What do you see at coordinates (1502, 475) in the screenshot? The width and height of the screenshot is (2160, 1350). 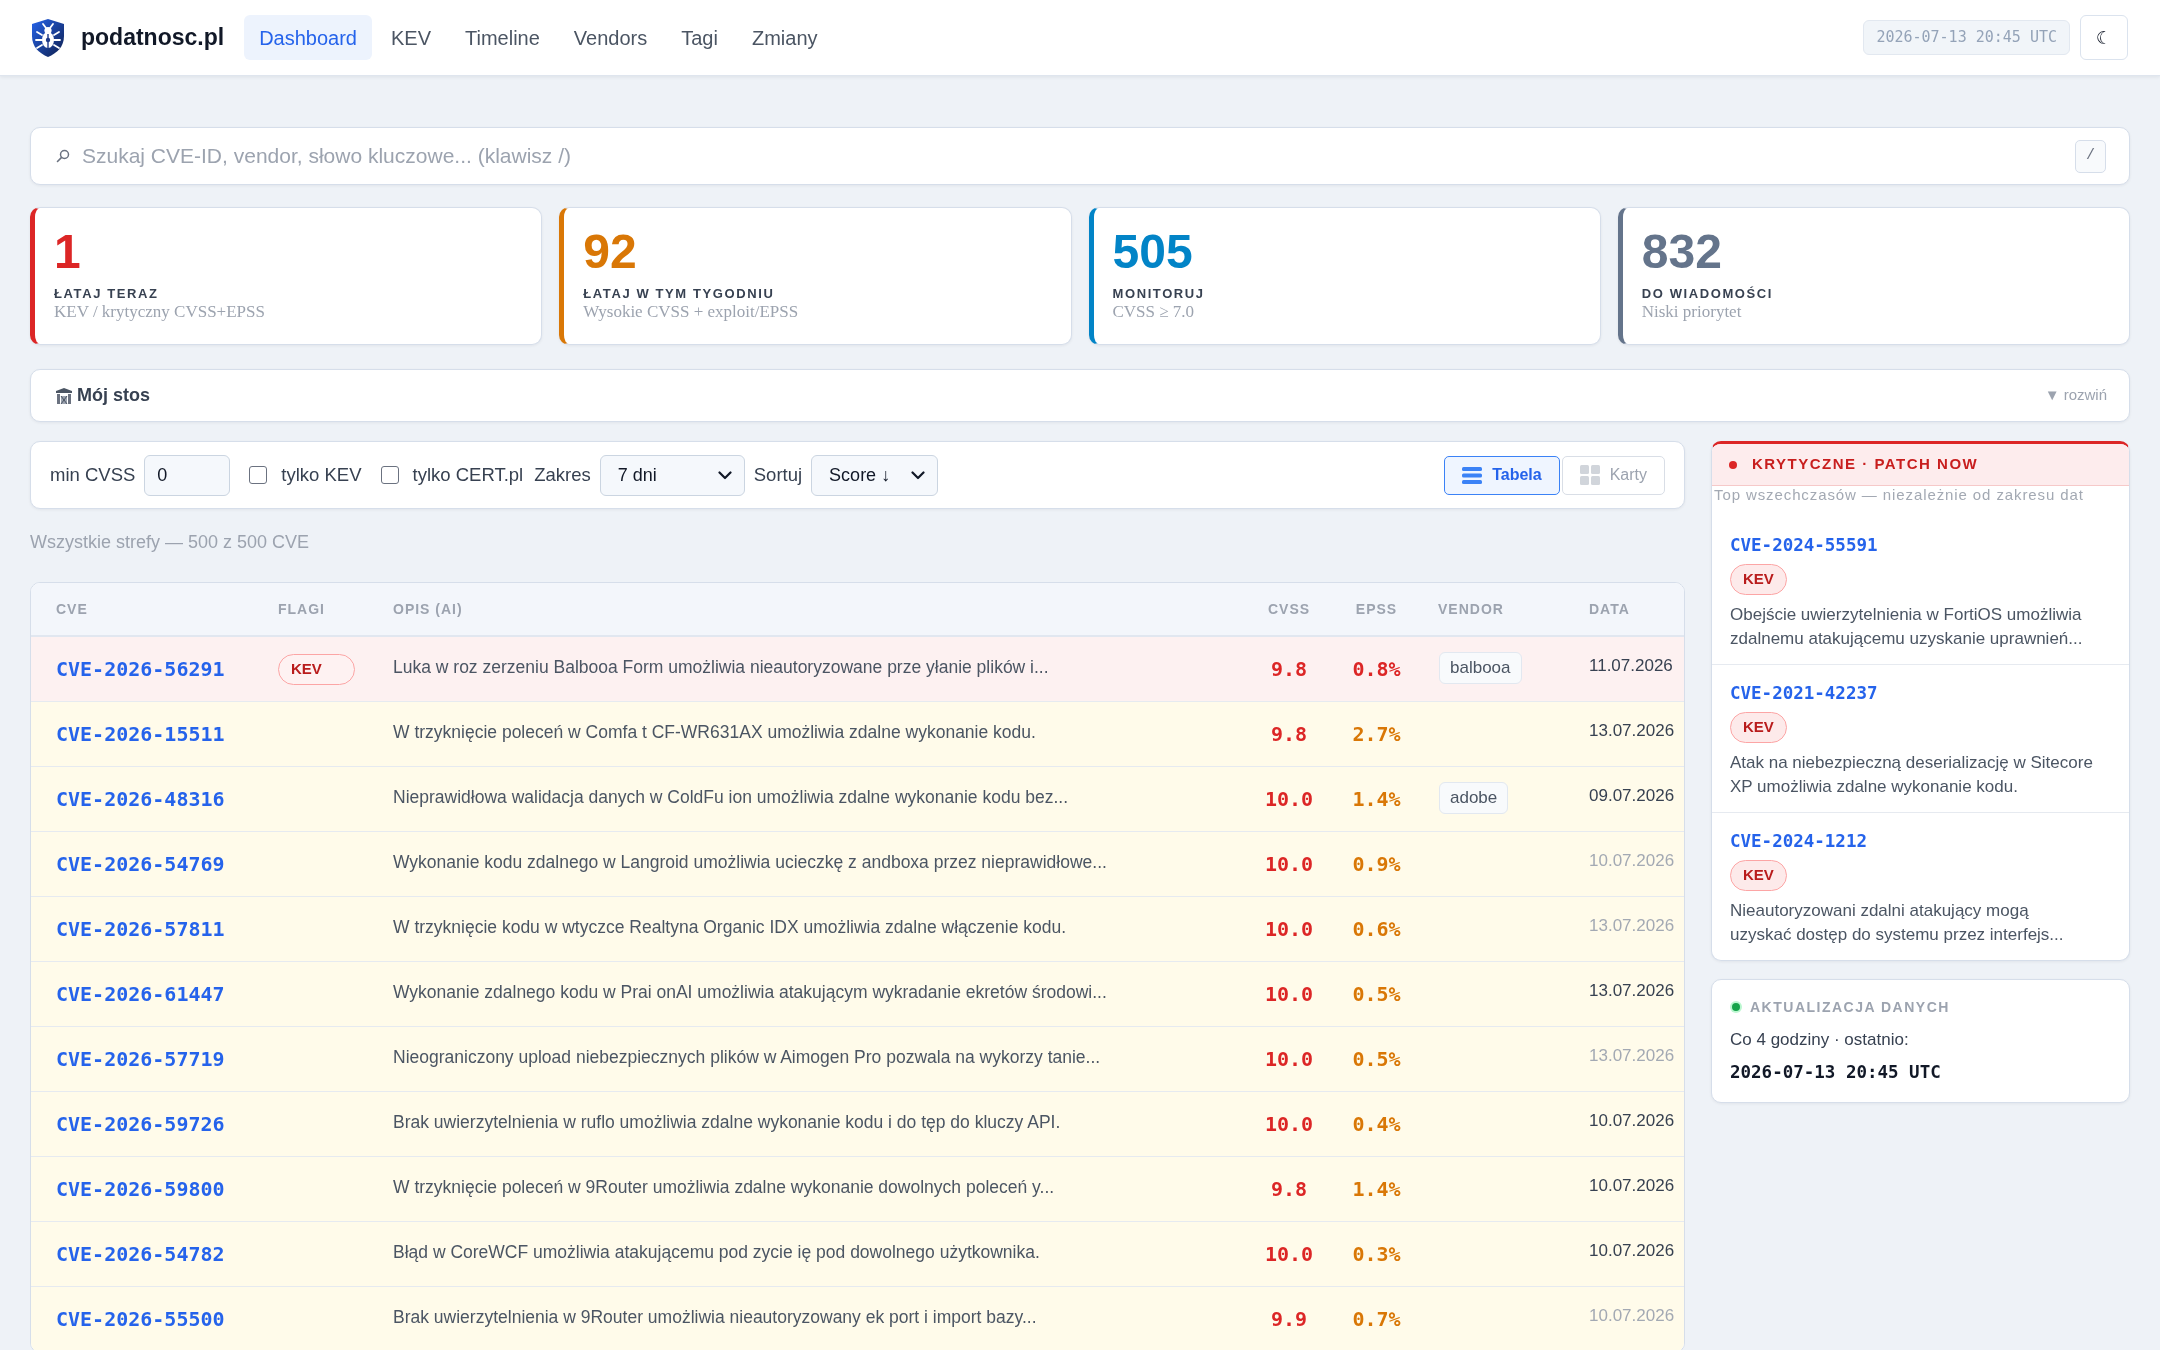 I see `view-toggle-button: Tabela` at bounding box center [1502, 475].